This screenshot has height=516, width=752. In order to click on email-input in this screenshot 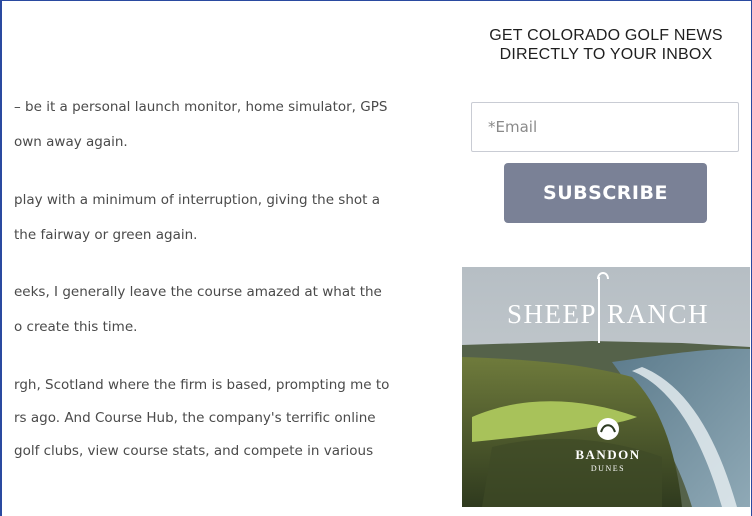, I will do `click(605, 127)`.